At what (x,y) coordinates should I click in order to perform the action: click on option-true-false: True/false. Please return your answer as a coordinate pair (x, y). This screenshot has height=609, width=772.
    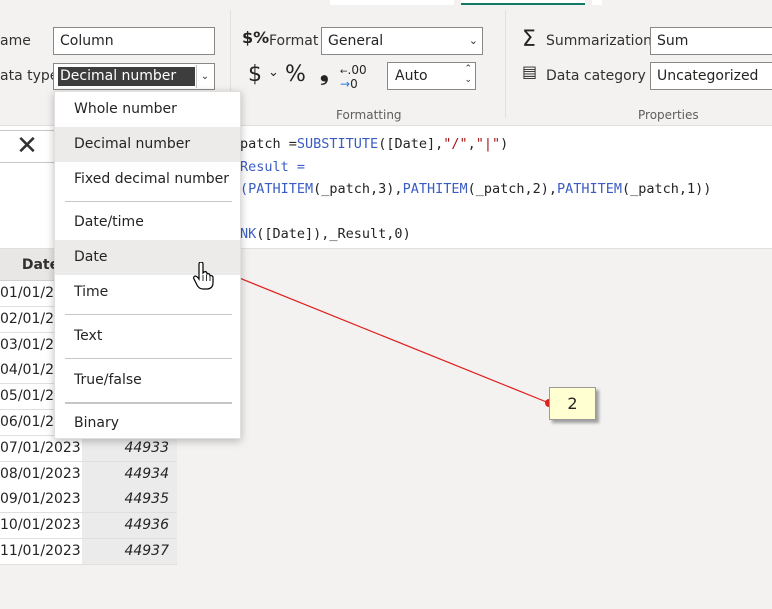
    Looking at the image, I should click on (147, 380).